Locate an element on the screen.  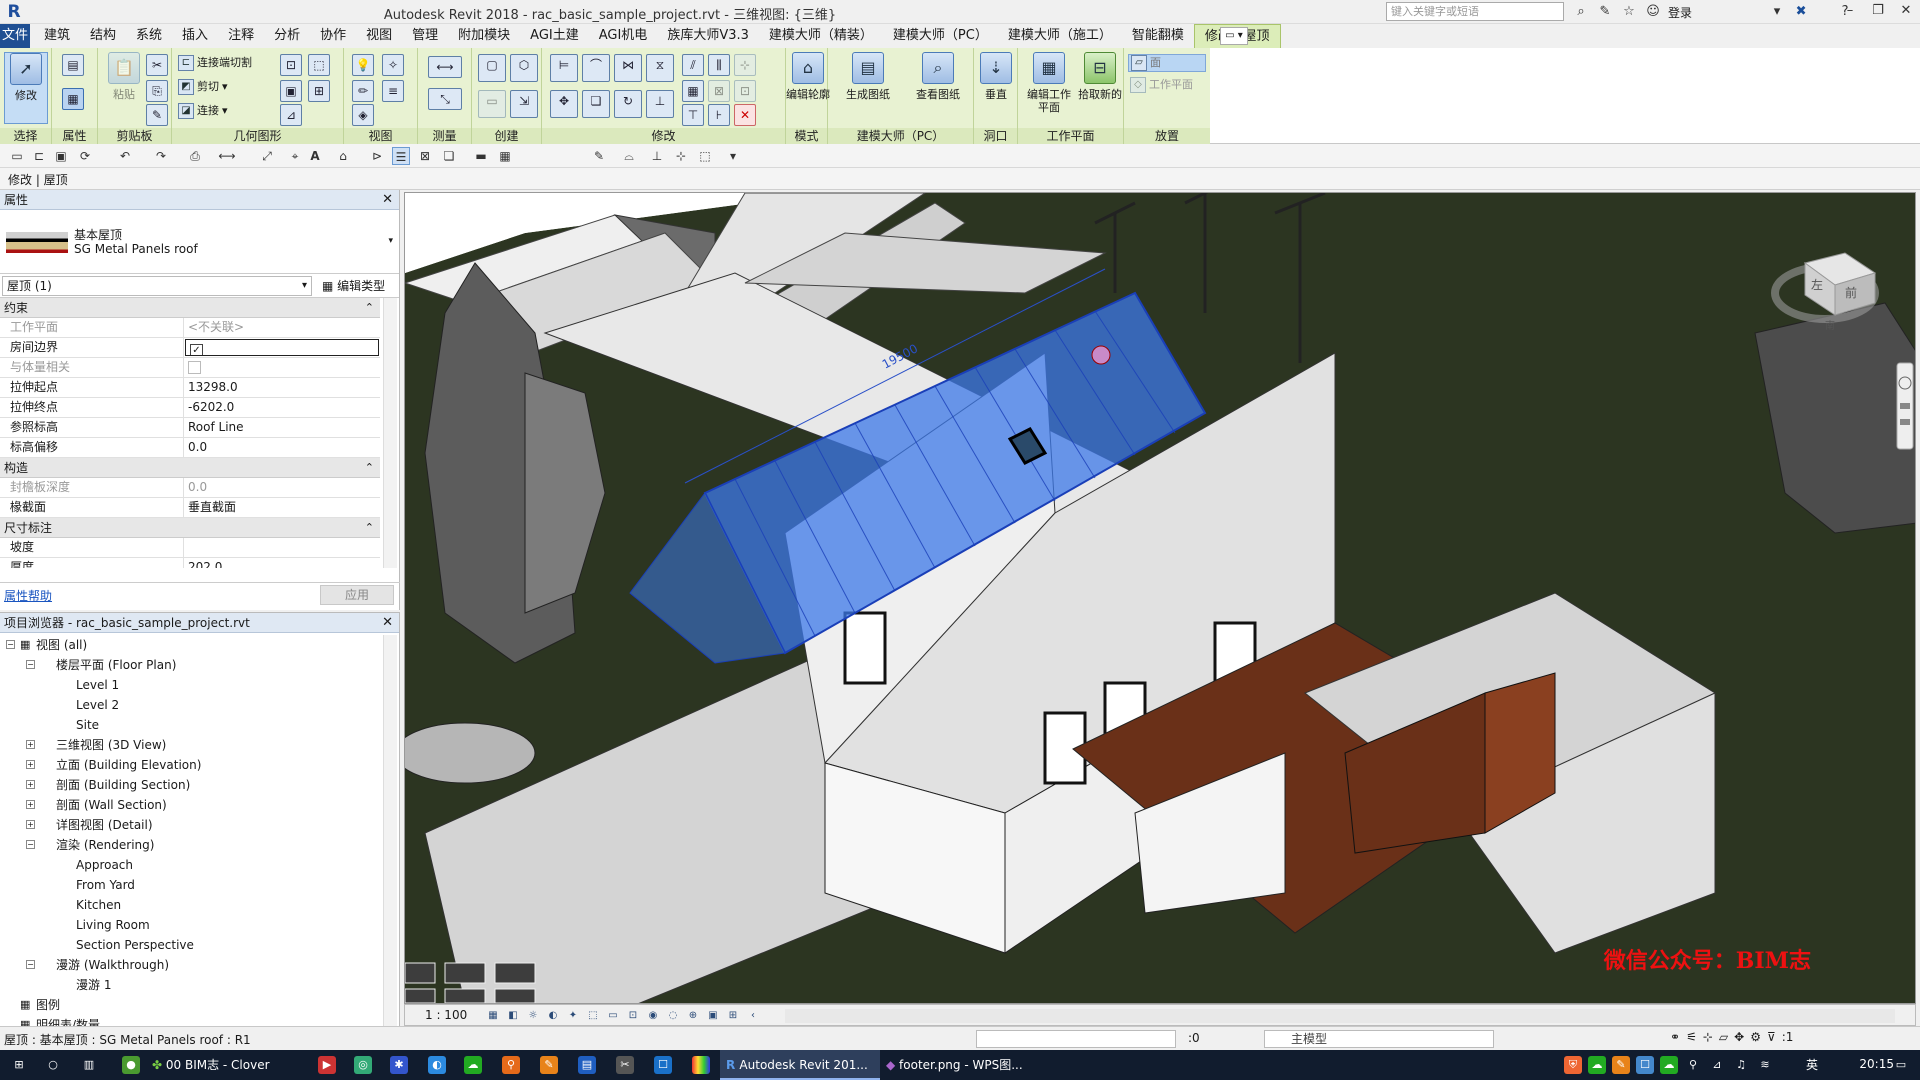
apply-button: 应用 is located at coordinates (357, 595).